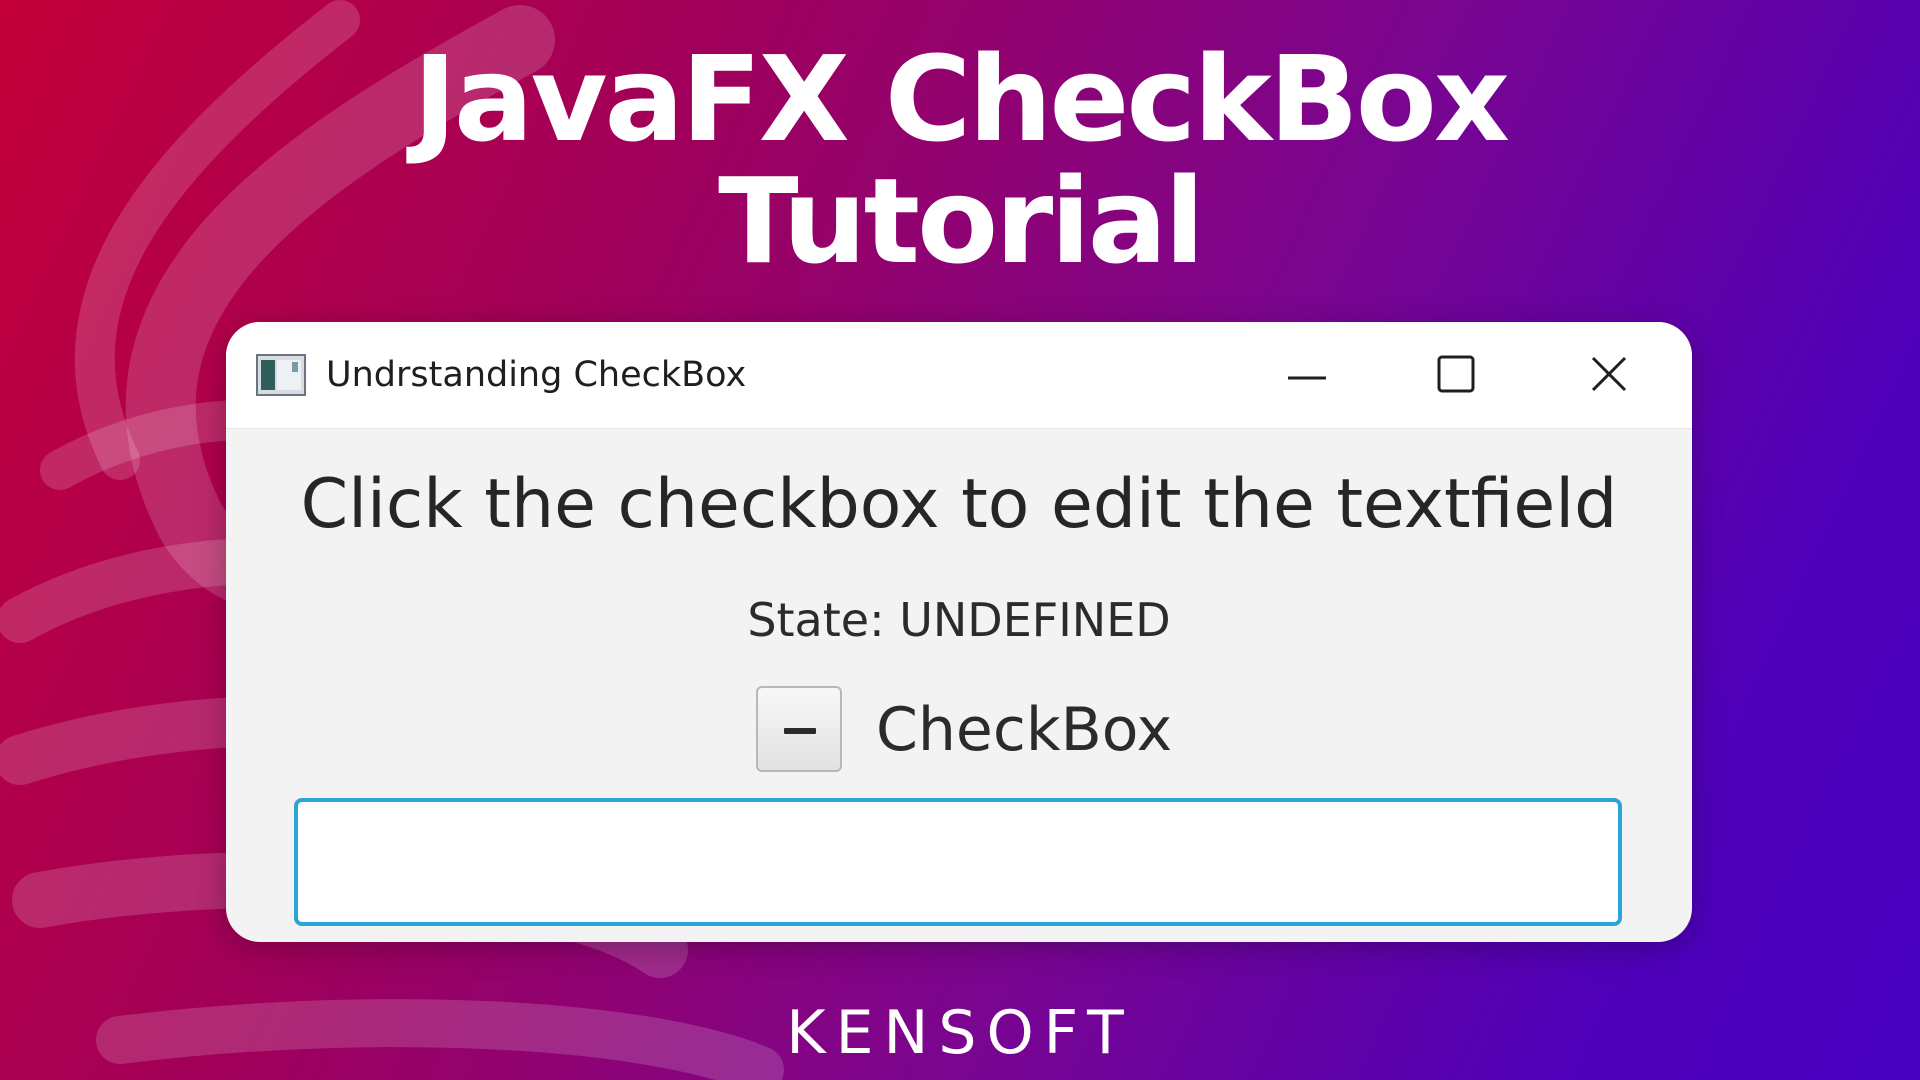 This screenshot has width=1920, height=1080. I want to click on minimize-icon, so click(1307, 378).